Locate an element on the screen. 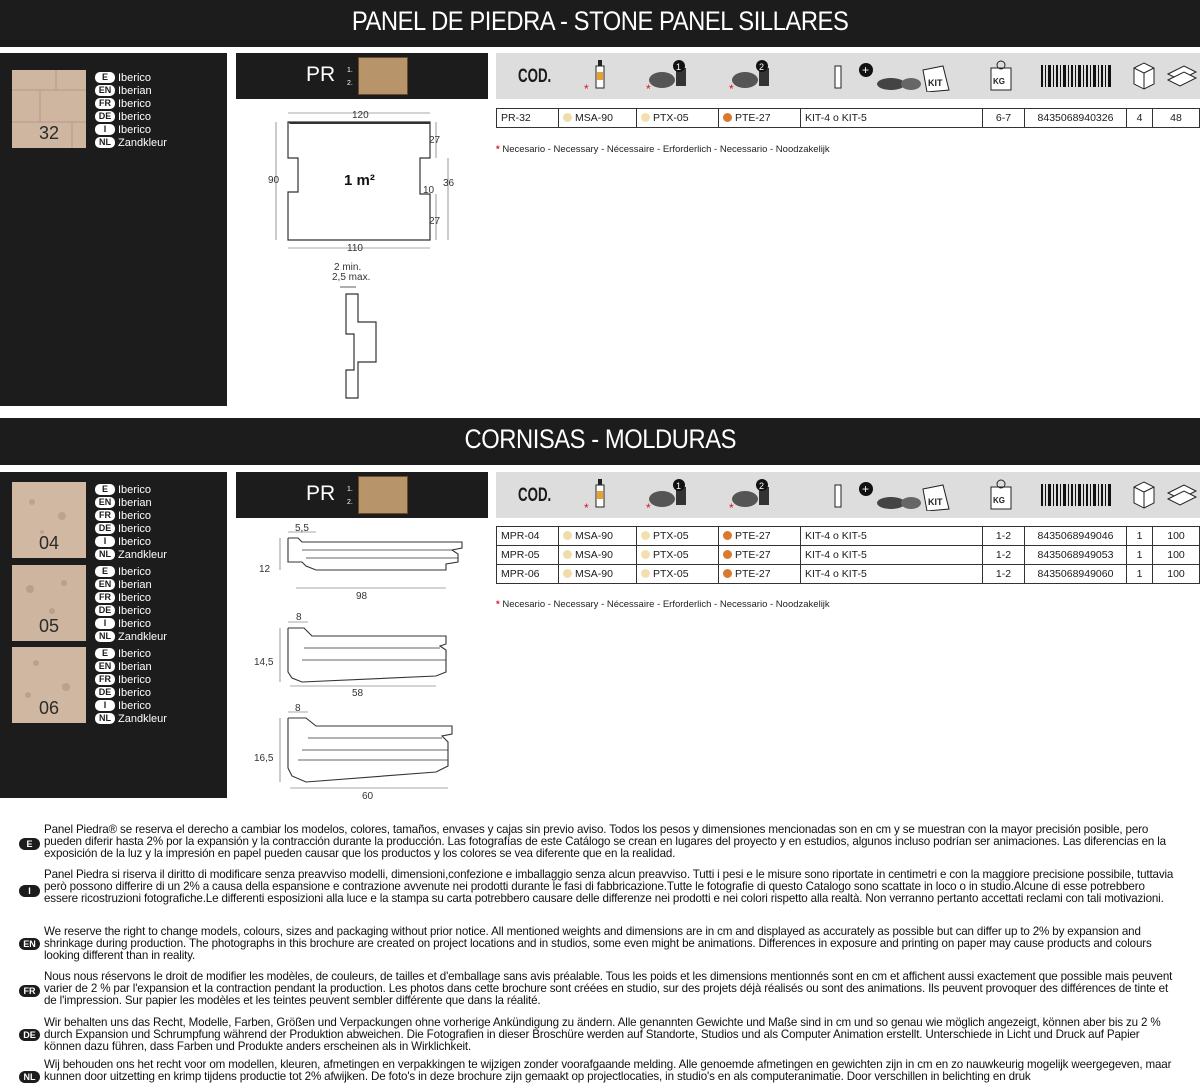 The height and width of the screenshot is (1083, 1200). stone-swatch-32: 32 is located at coordinates (49, 109).